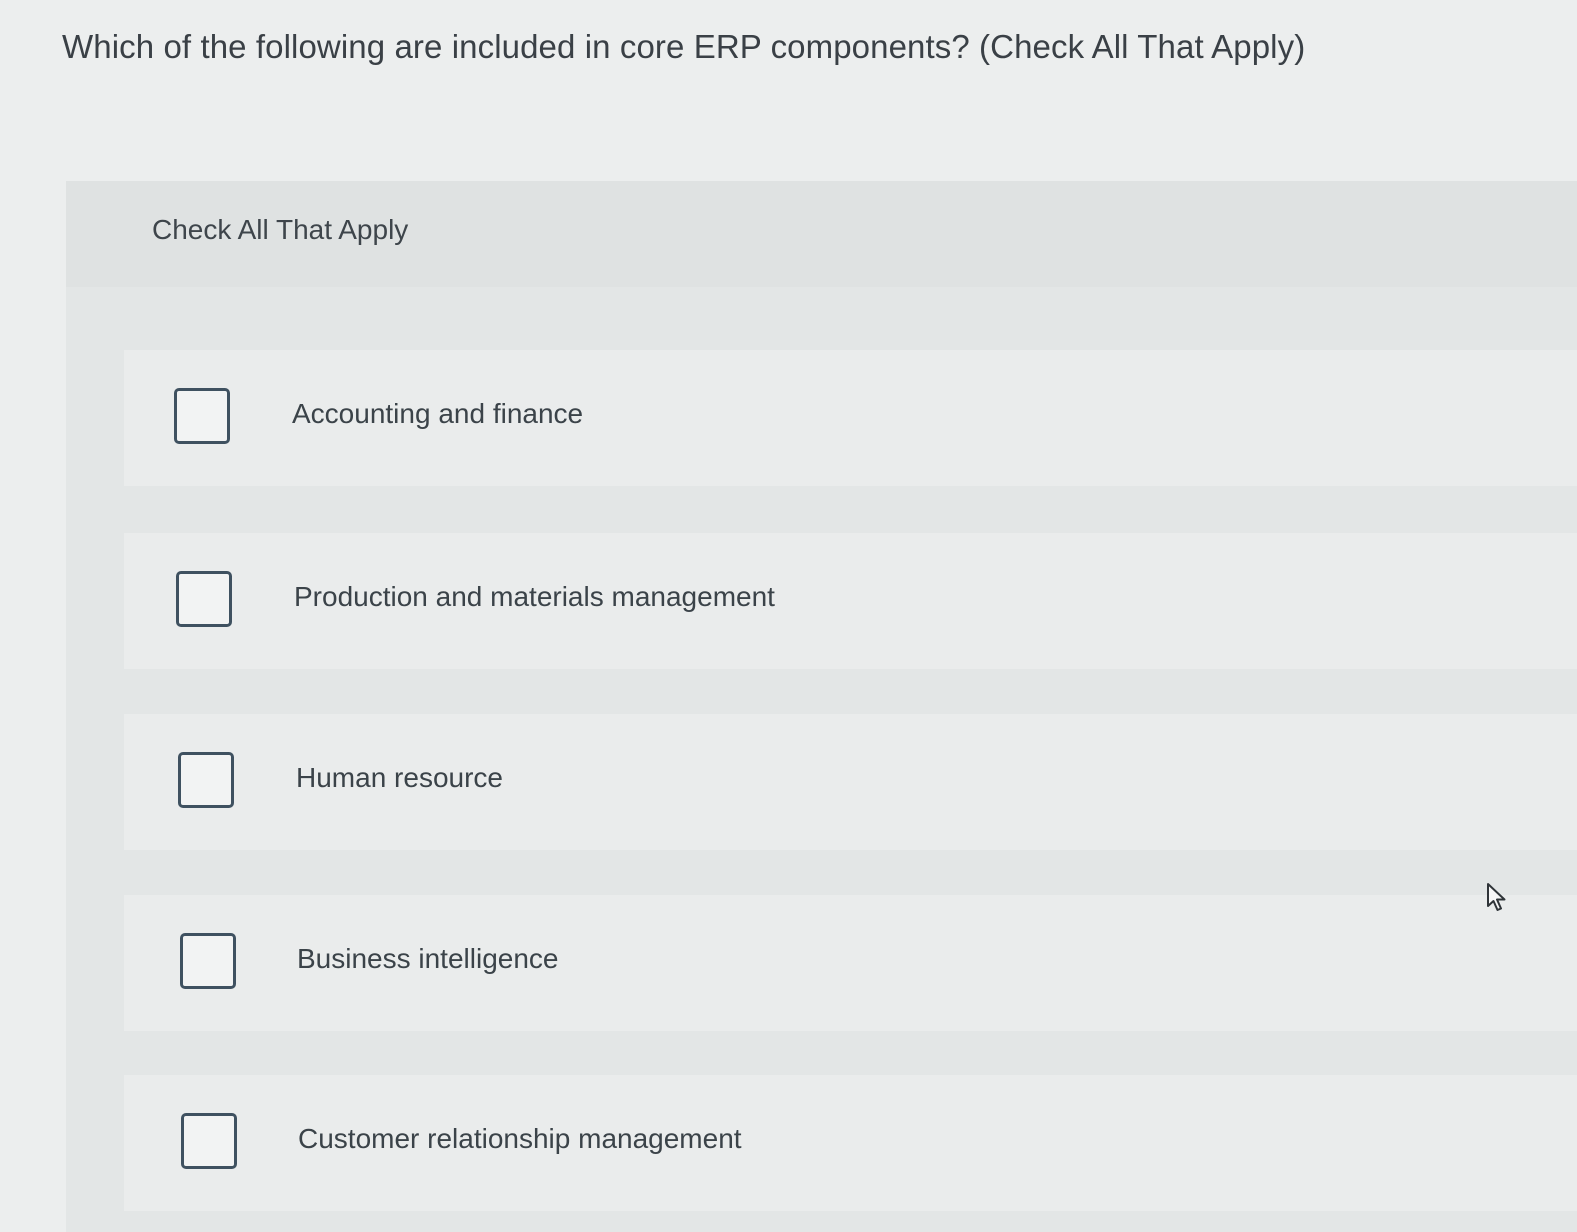  I want to click on check-all-label: Check All That Apply, so click(280, 229).